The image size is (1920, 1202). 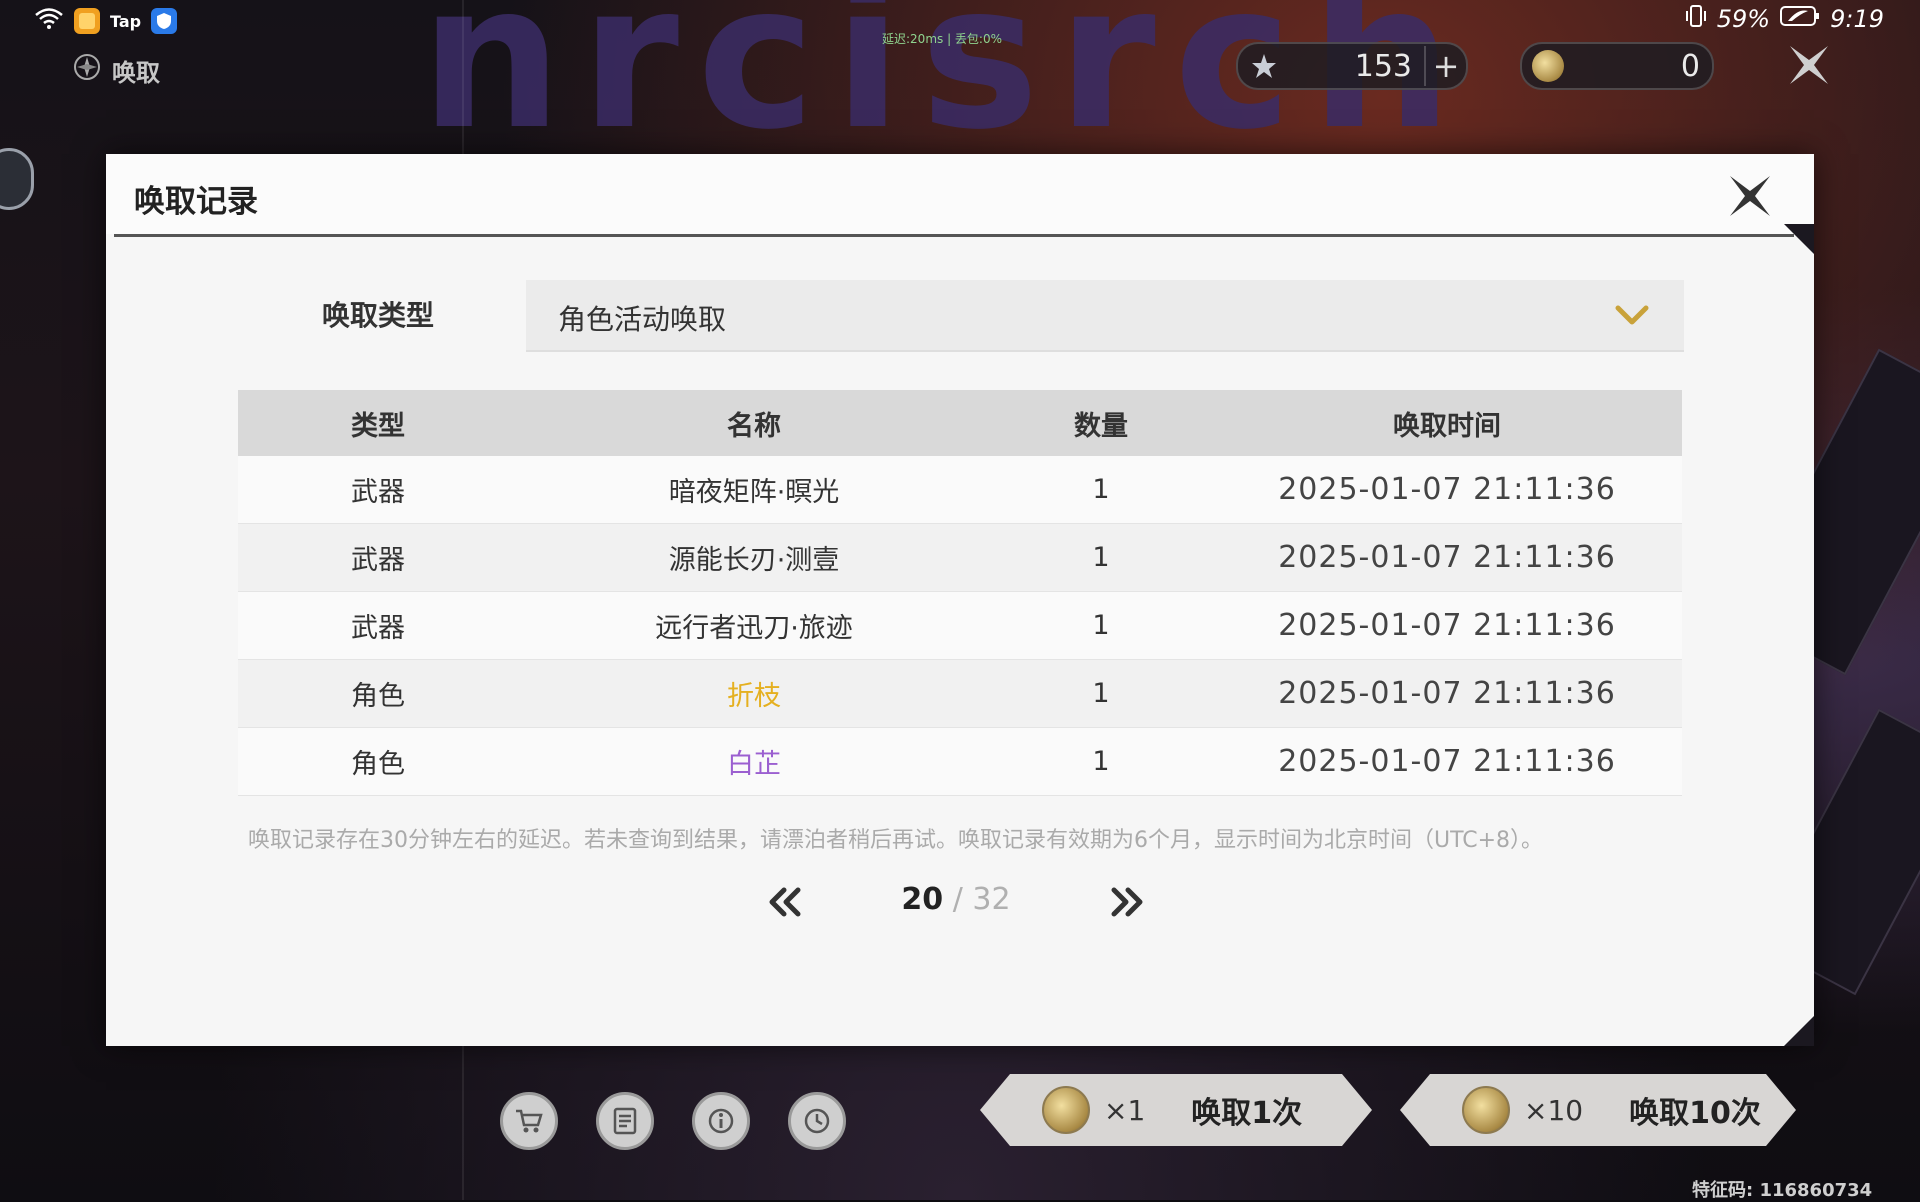 What do you see at coordinates (625, 1121) in the screenshot?
I see `list-icon` at bounding box center [625, 1121].